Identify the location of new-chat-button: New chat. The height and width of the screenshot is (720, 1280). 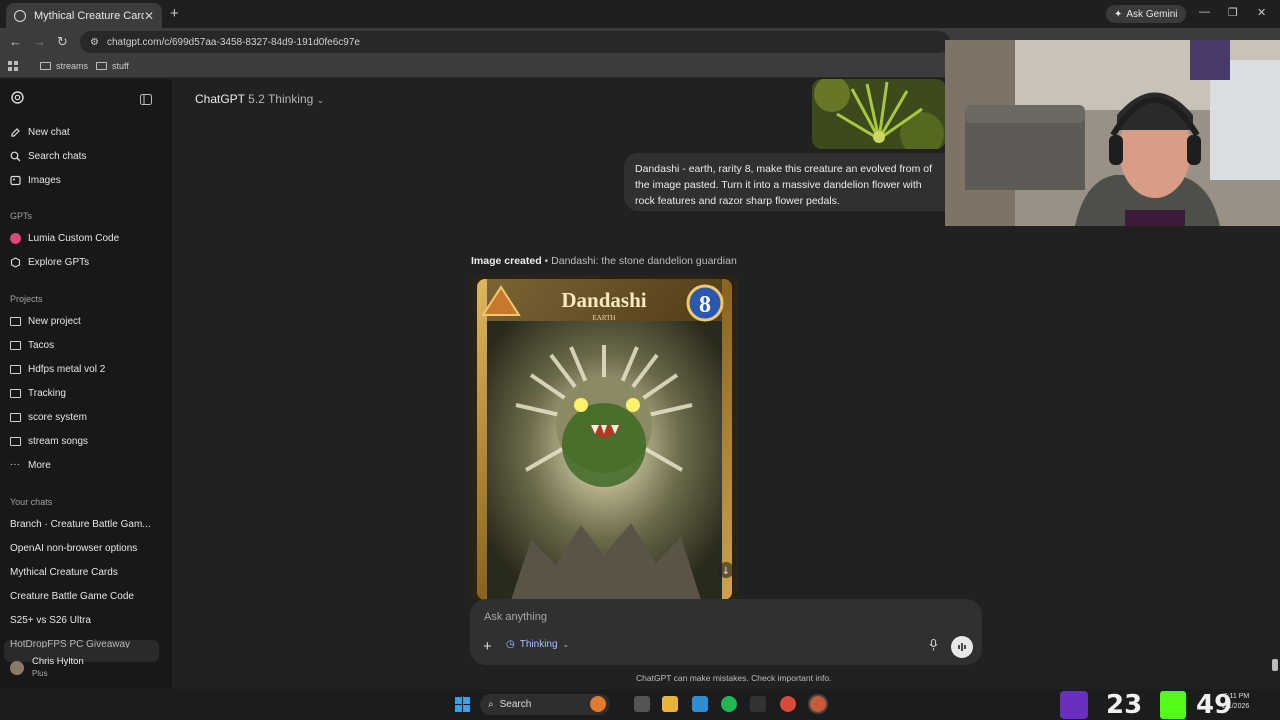
(40, 132).